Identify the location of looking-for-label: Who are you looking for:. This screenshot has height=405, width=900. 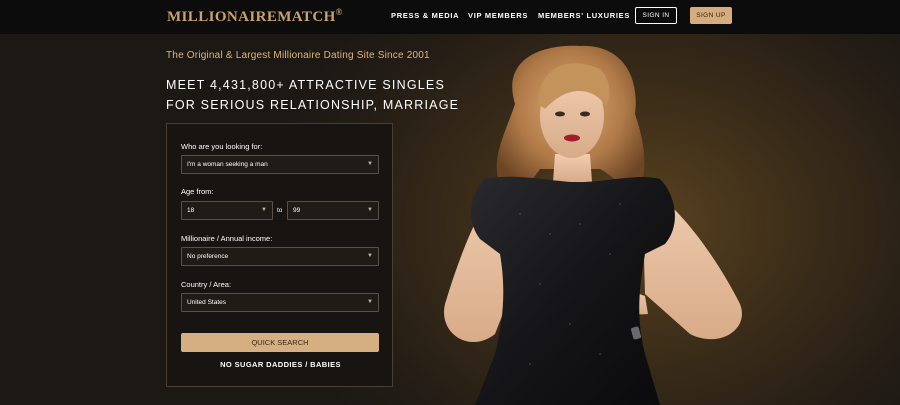
(222, 146).